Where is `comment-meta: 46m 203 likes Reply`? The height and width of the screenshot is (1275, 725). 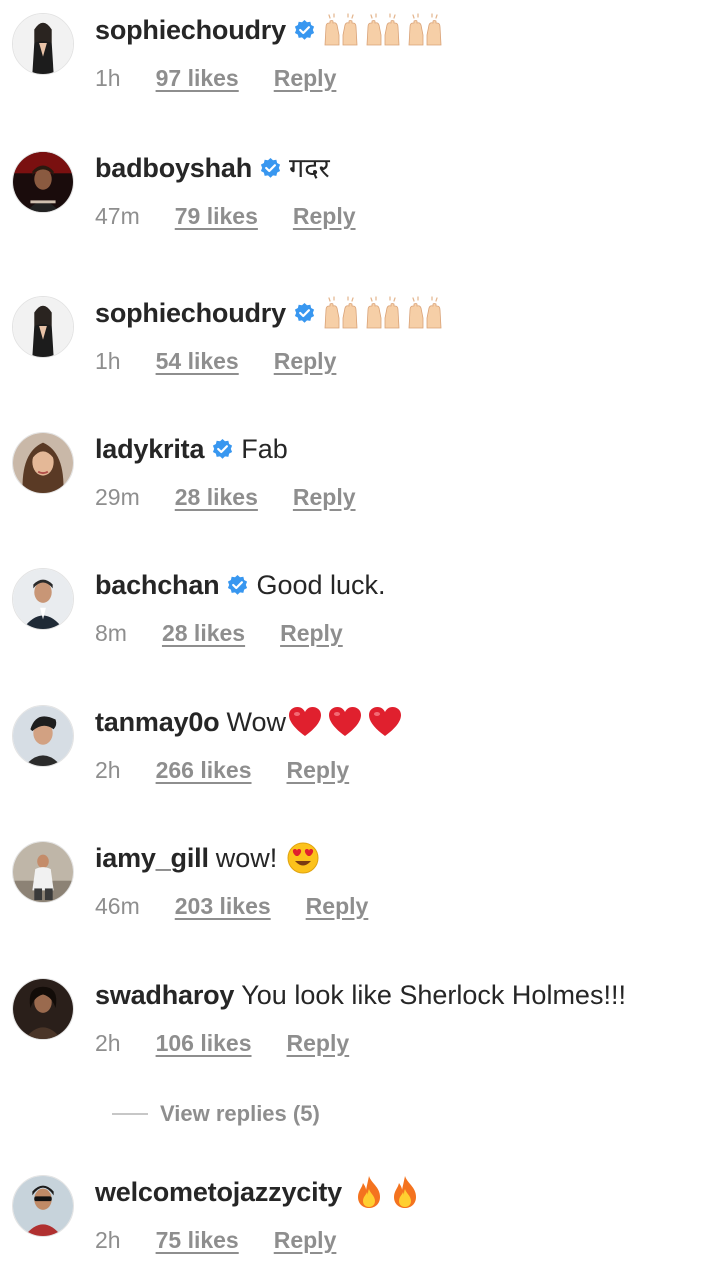 comment-meta: 46m 203 likes Reply is located at coordinates (231, 906).